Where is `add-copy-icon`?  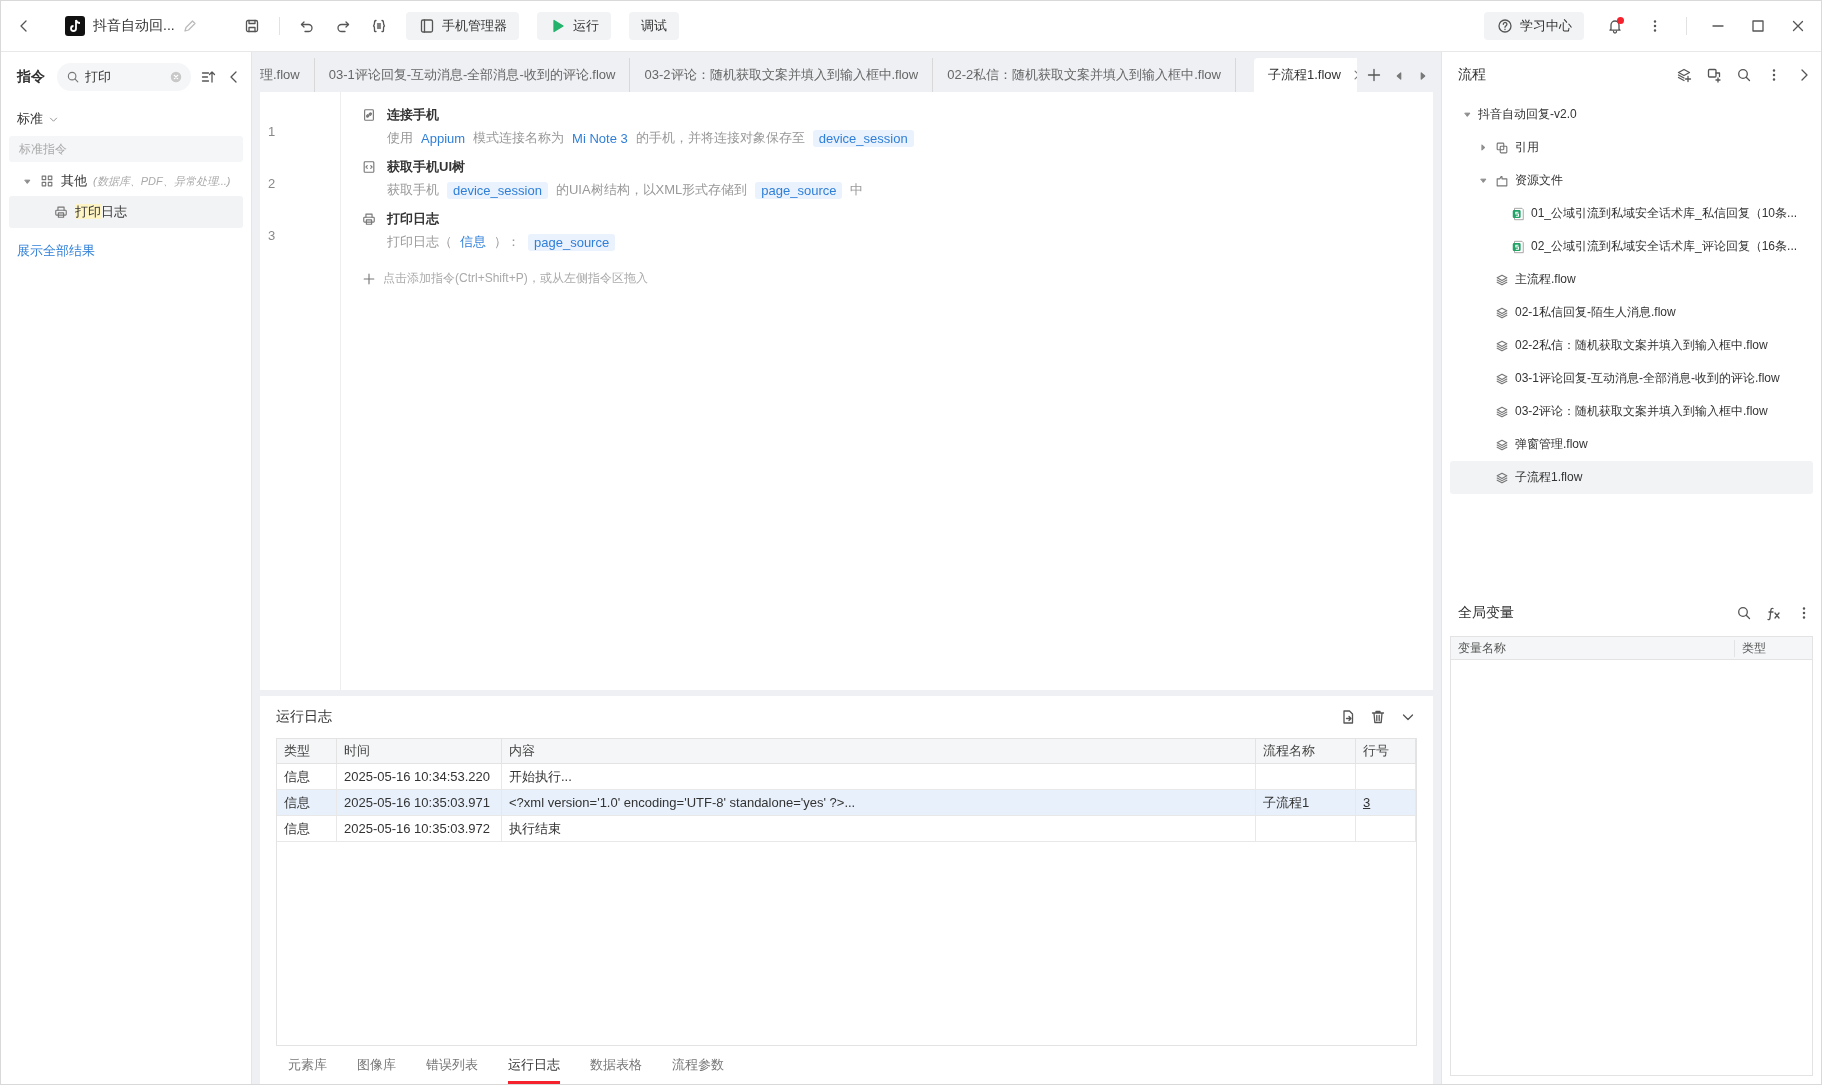
add-copy-icon is located at coordinates (1714, 75).